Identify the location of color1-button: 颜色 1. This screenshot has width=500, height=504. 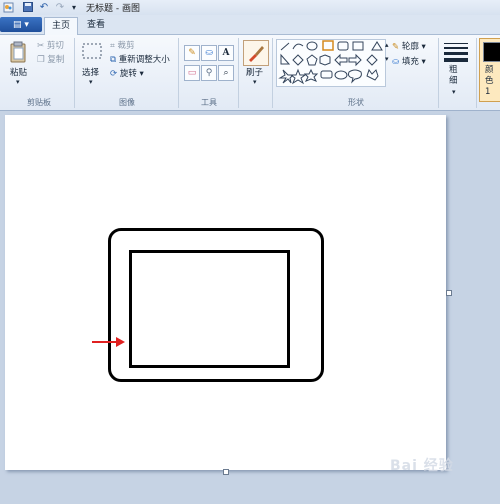
(489, 70).